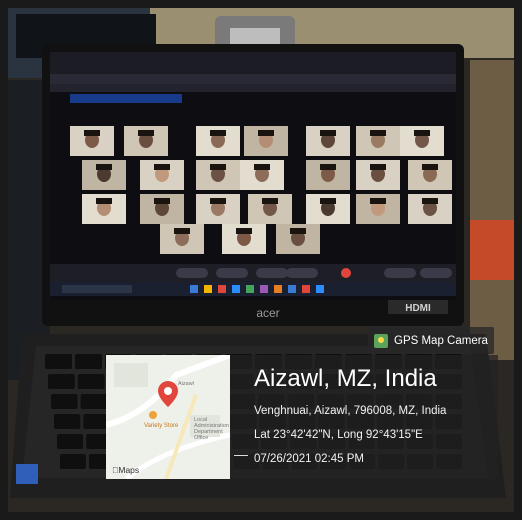 The height and width of the screenshot is (520, 522). I want to click on svg-text: Office, so click(201, 438).